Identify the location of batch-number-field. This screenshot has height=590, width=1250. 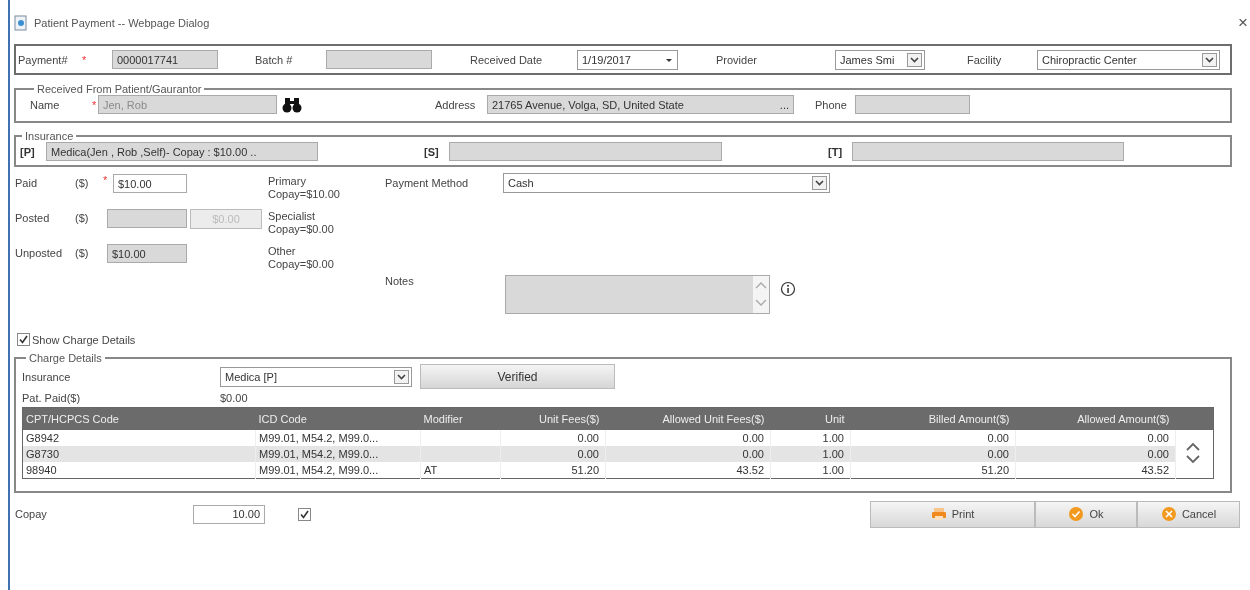
(379, 59).